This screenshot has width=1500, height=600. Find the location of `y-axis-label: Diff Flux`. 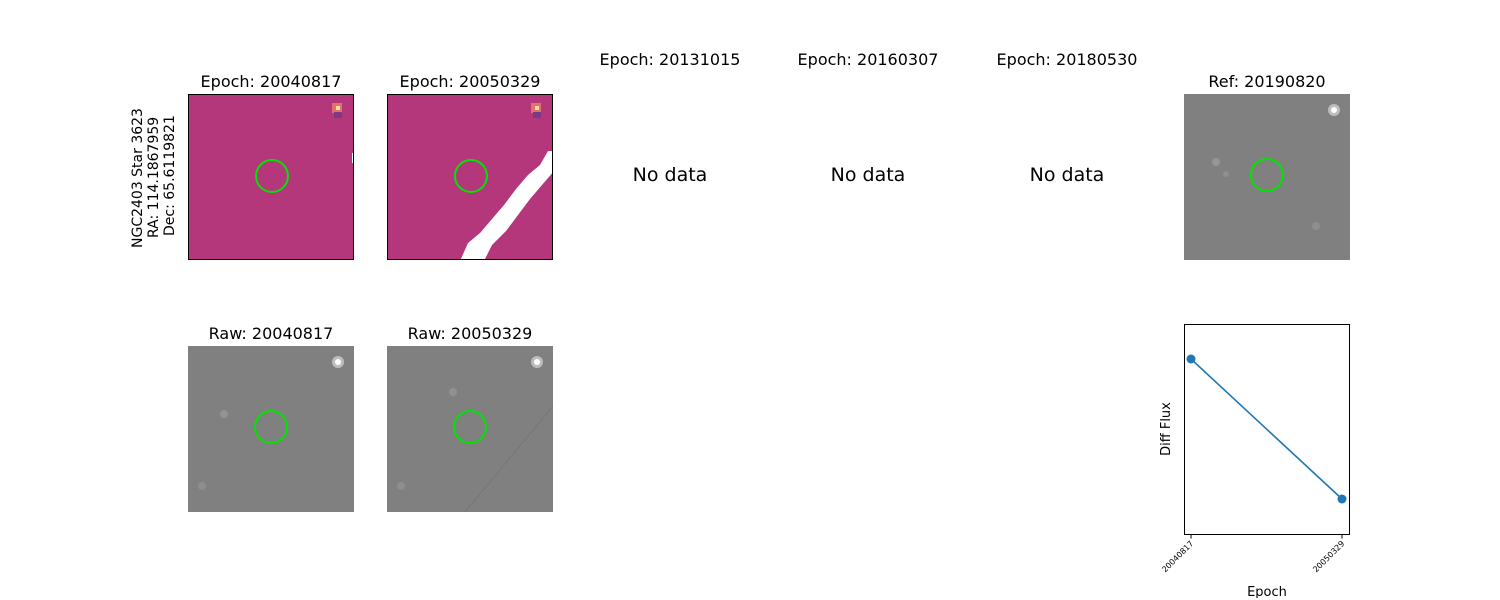

y-axis-label: Diff Flux is located at coordinates (1166, 429).